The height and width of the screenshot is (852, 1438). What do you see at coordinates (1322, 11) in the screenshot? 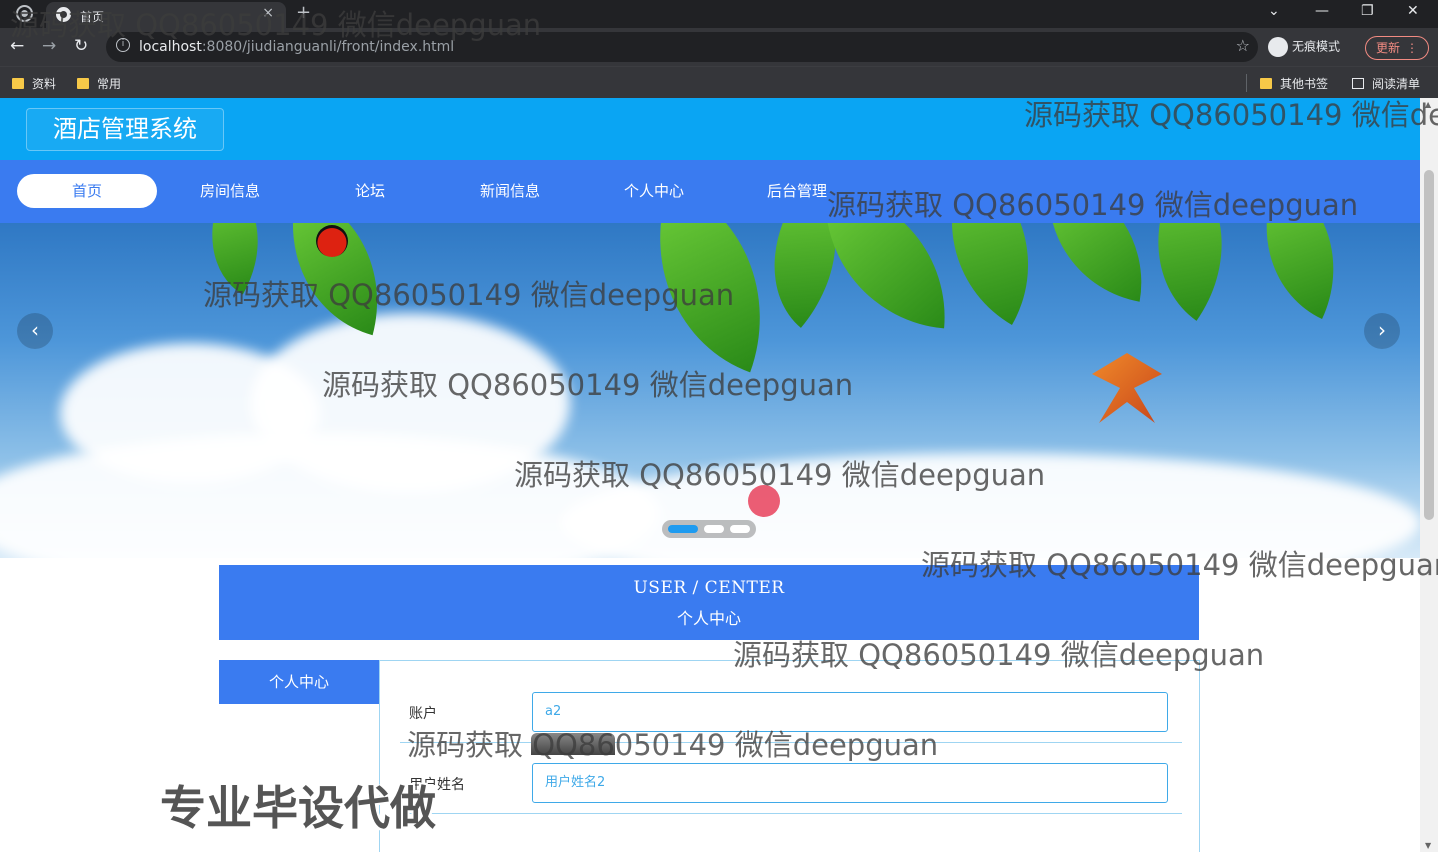
I see `minimize-button: —` at bounding box center [1322, 11].